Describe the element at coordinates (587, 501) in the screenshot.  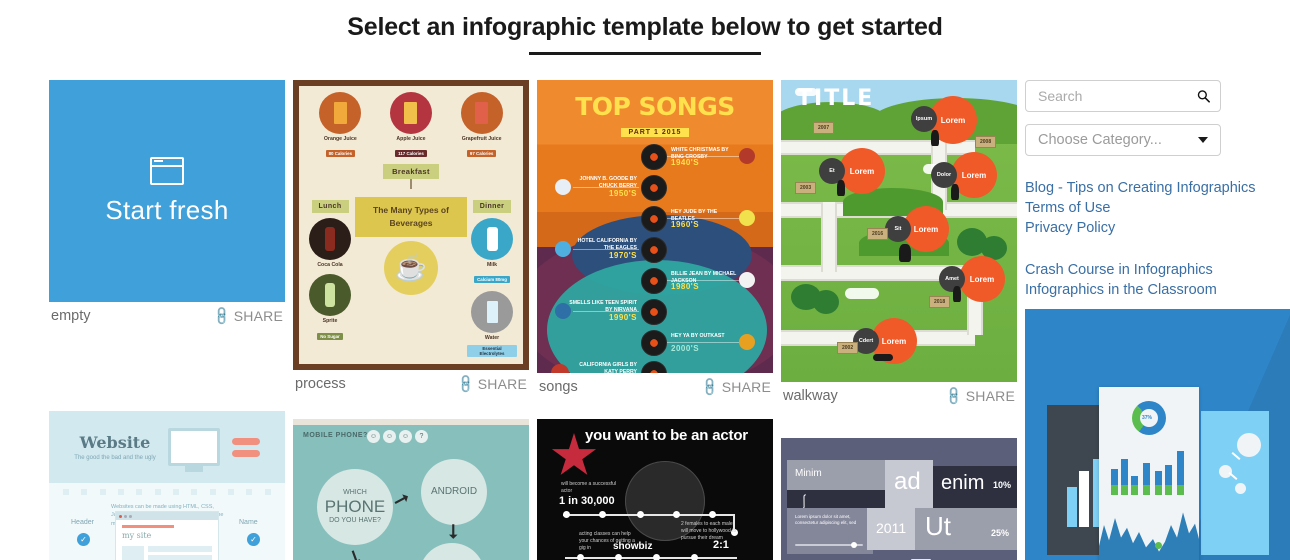
I see `actor-stat1-value: 1 in 30,000` at that location.